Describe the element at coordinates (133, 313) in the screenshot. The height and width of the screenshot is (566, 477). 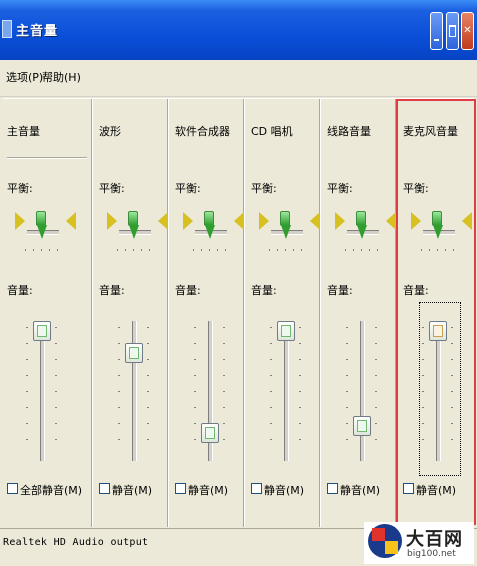
I see `channel-wave: 波形 平衡: 音量: 静音(M)` at that location.